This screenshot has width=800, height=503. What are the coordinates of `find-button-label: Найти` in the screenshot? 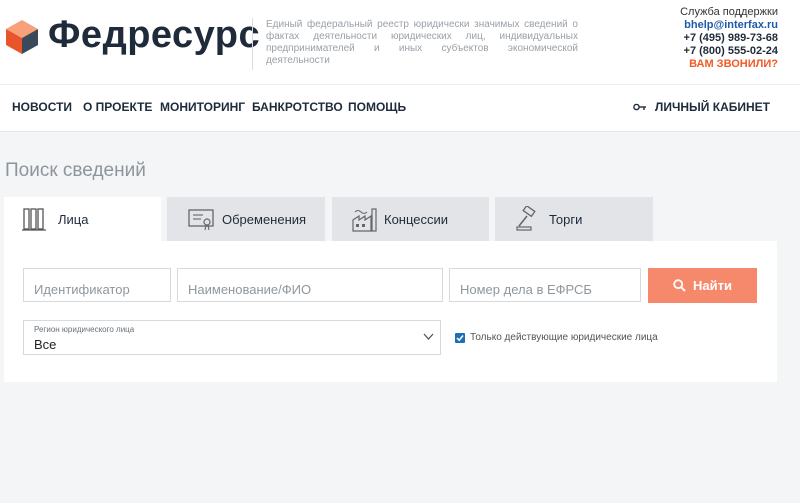 It's located at (712, 285).